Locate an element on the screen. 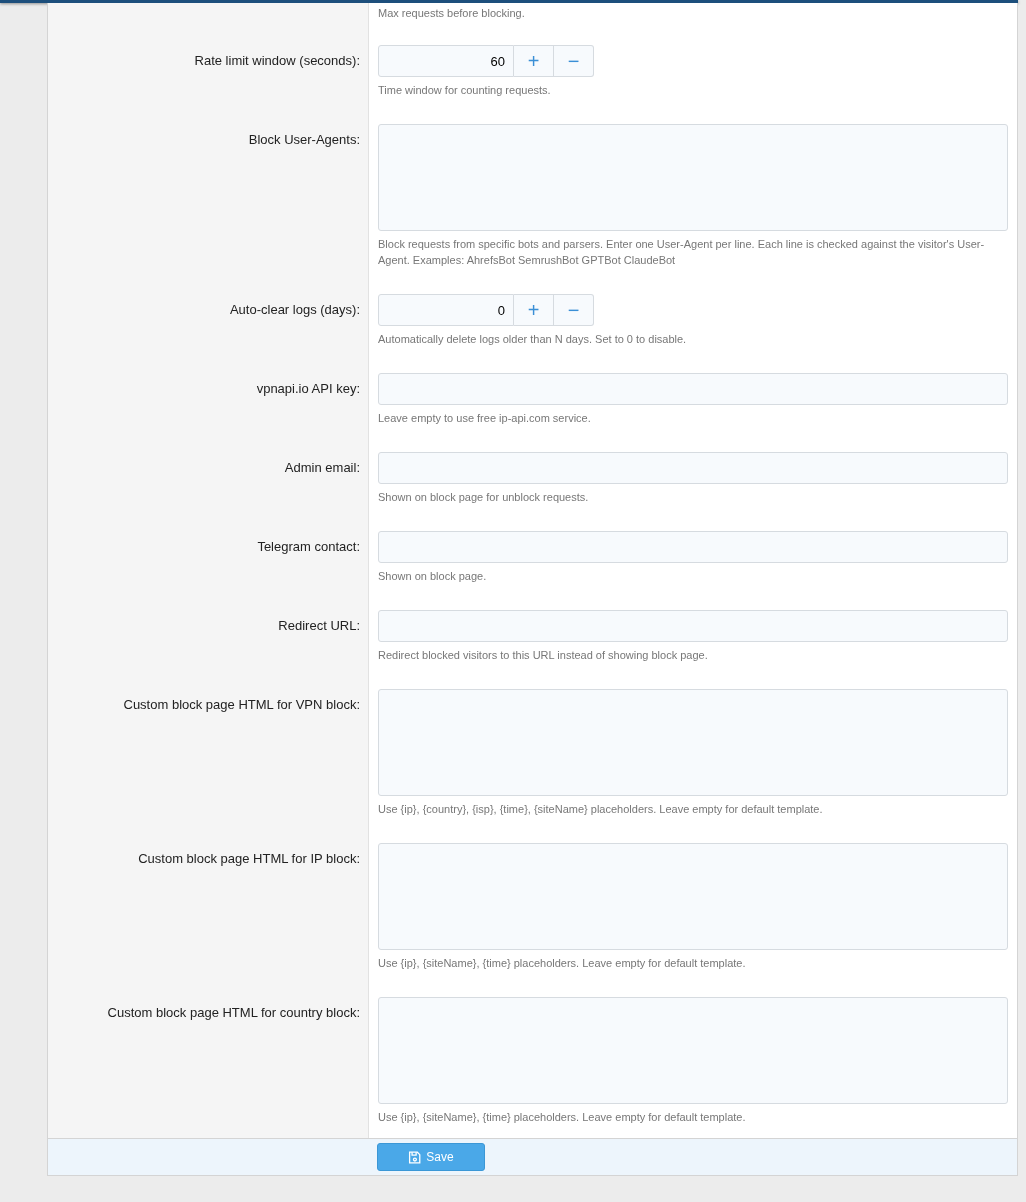 The image size is (1026, 1202). number-input-field: 60 is located at coordinates (446, 61).